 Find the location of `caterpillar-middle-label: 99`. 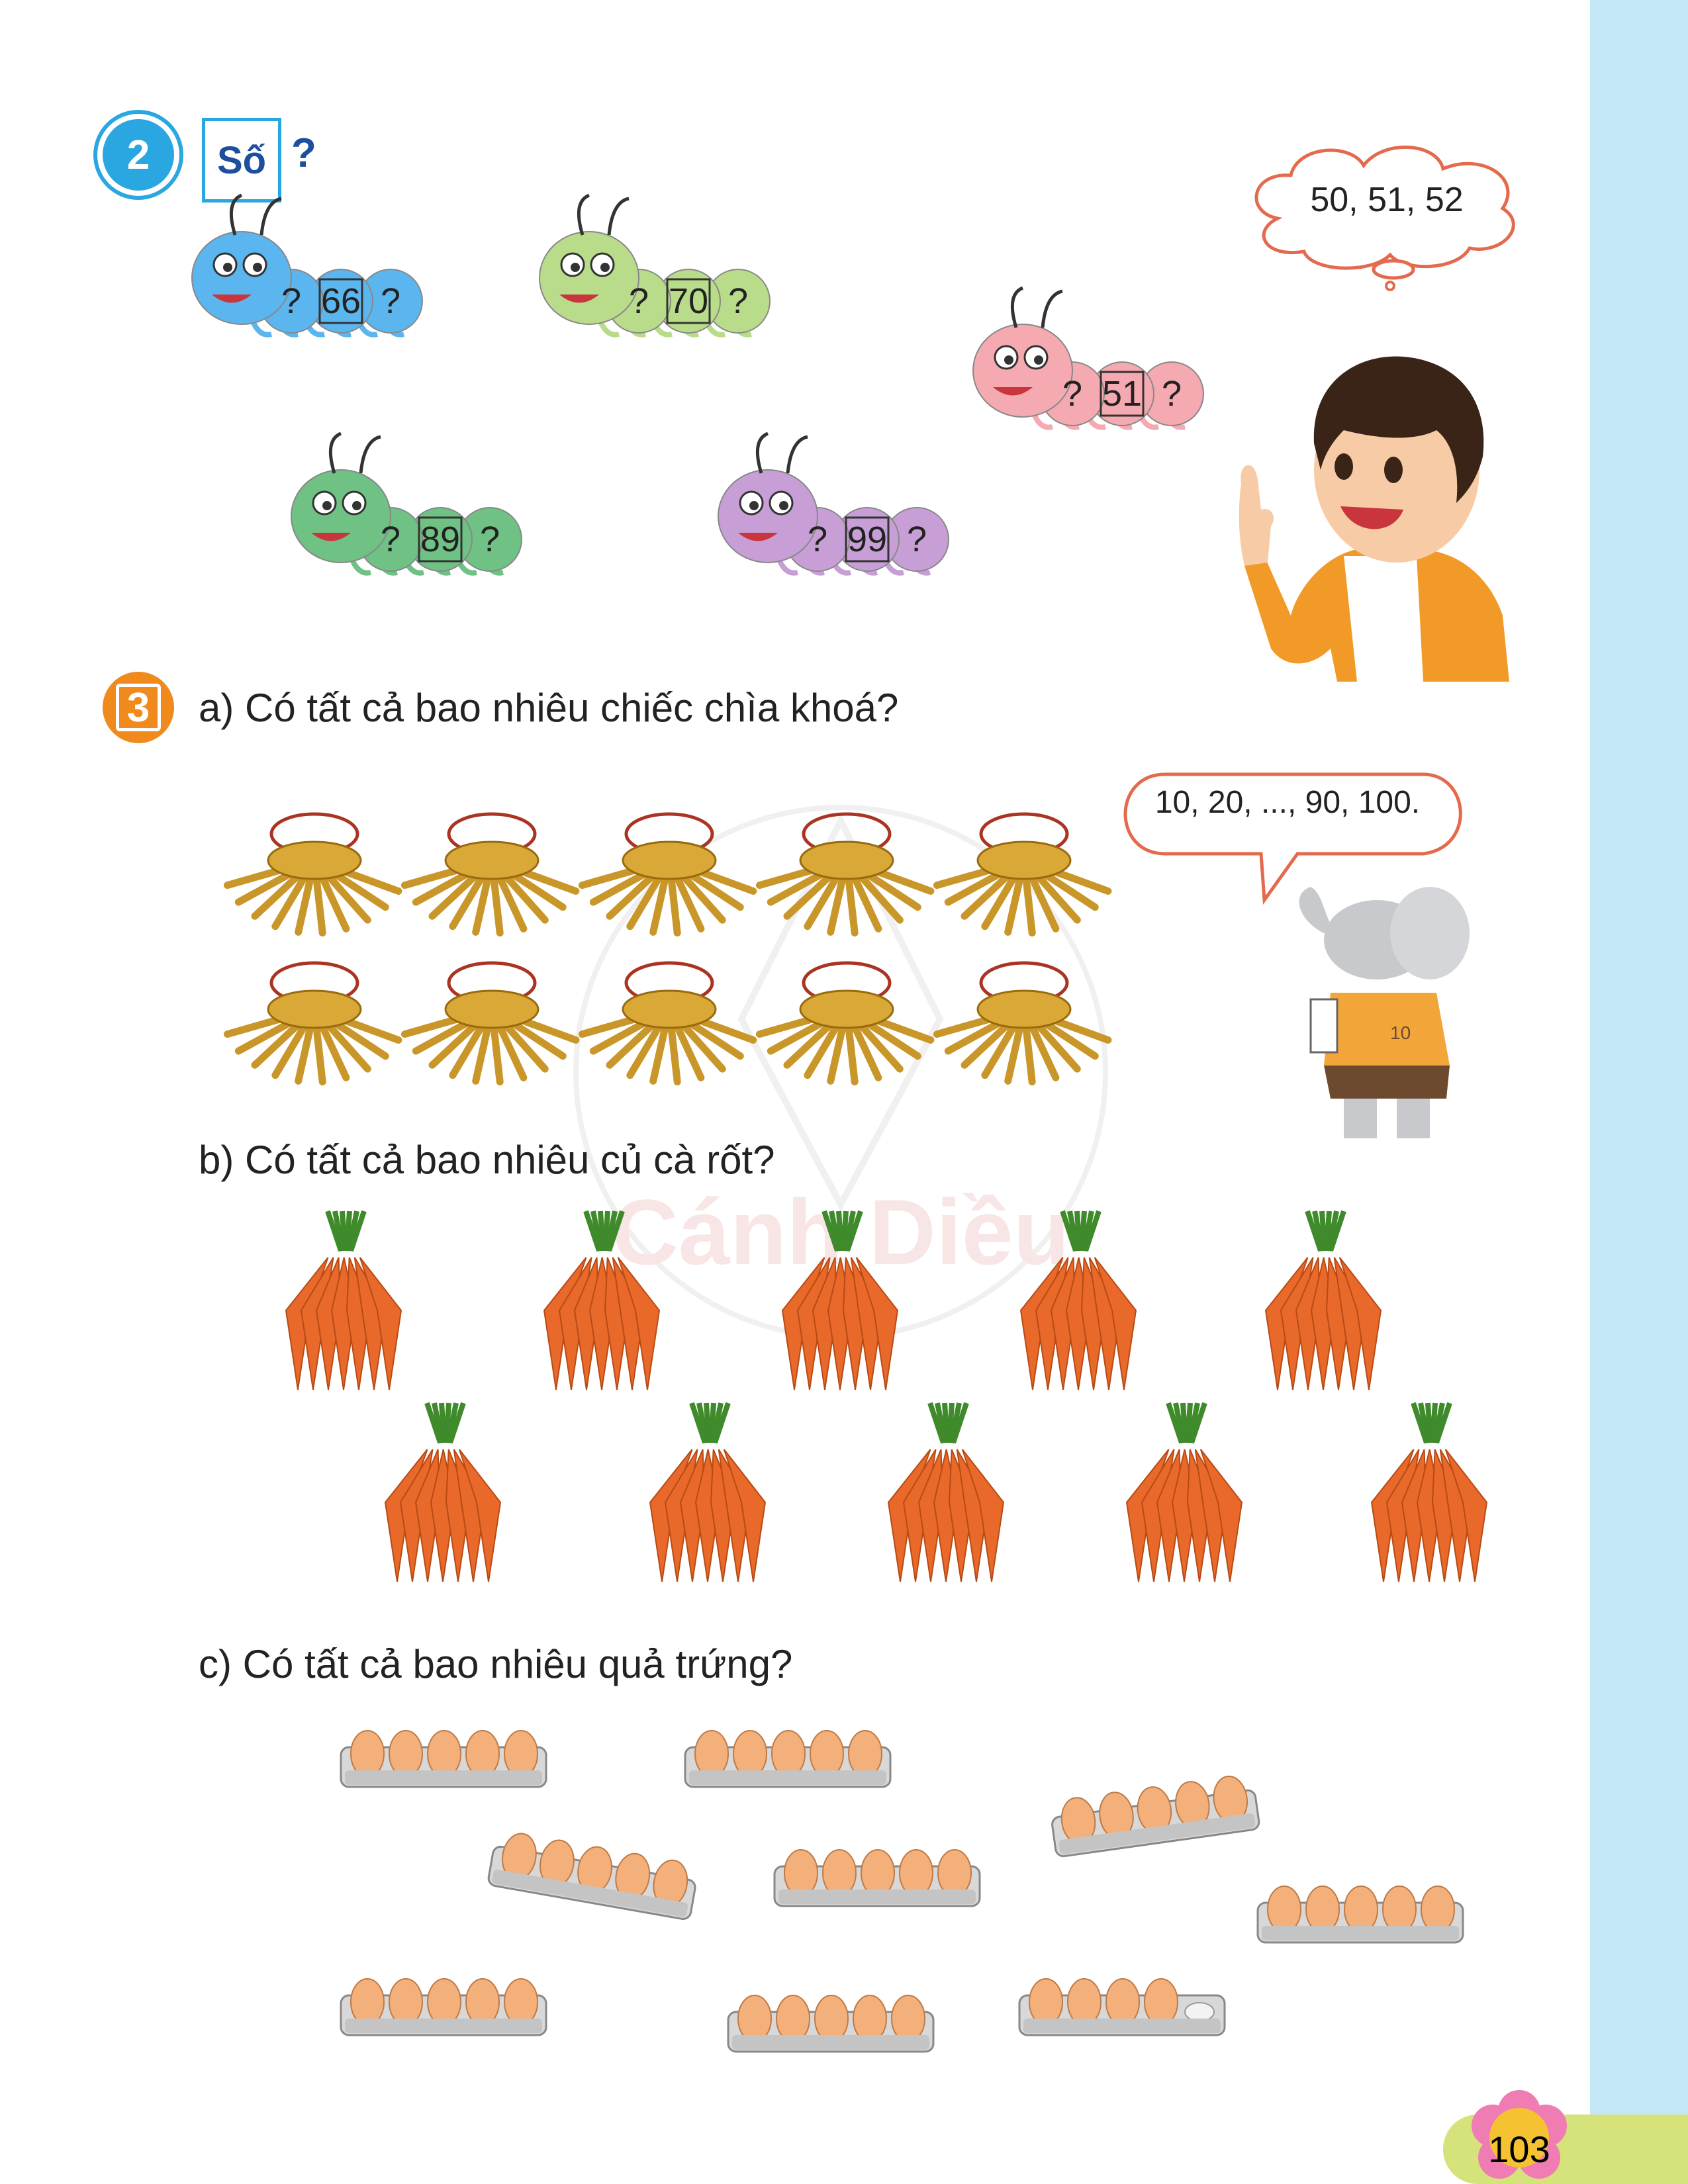

caterpillar-middle-label: 99 is located at coordinates (867, 539).